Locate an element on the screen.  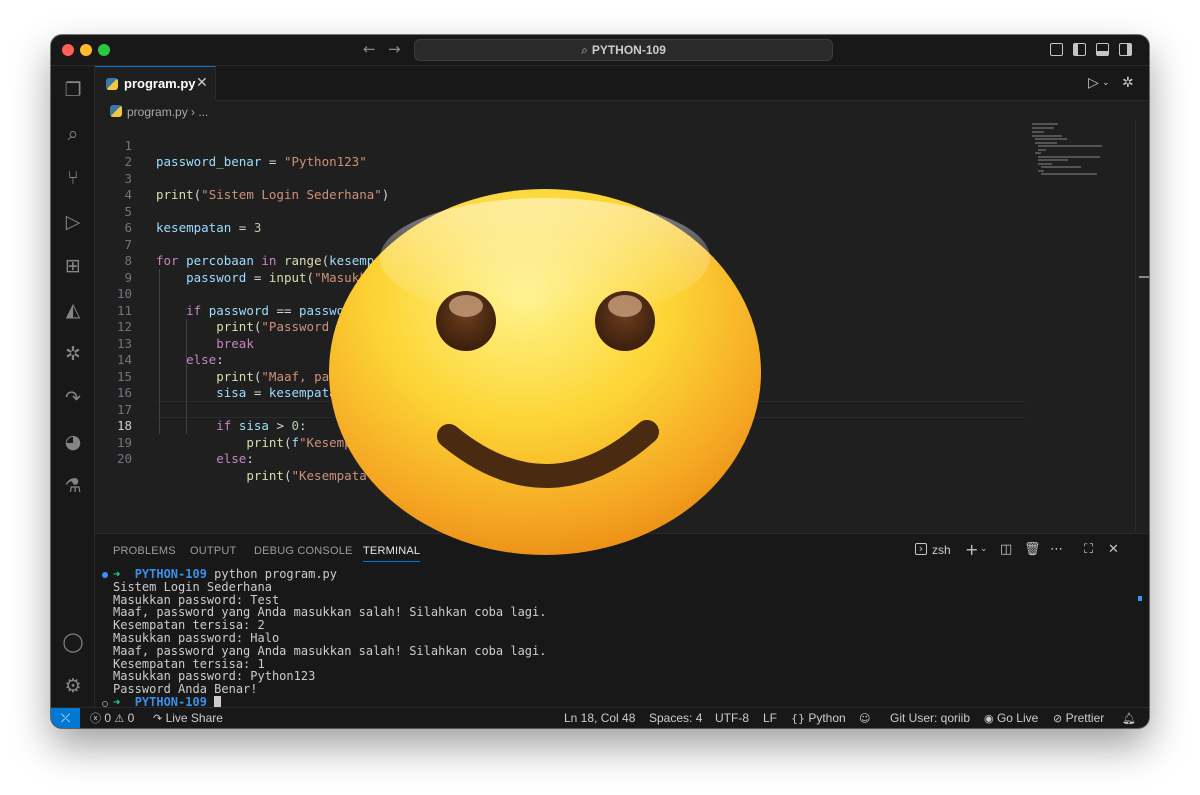
activity-bar: ❐ ⌕ ⑂ ▷ ⊞ ◭ ✲ ↷ ◕ ⚗ ◯ ⚙ 1 is located at coordinates (73, 397).